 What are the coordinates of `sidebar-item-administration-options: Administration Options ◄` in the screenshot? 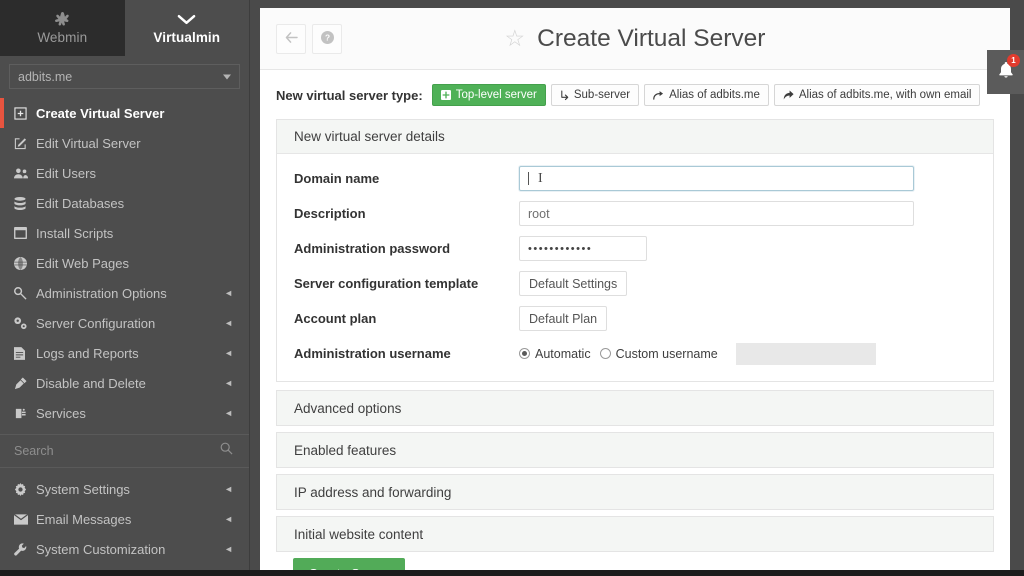 It's located at (124, 293).